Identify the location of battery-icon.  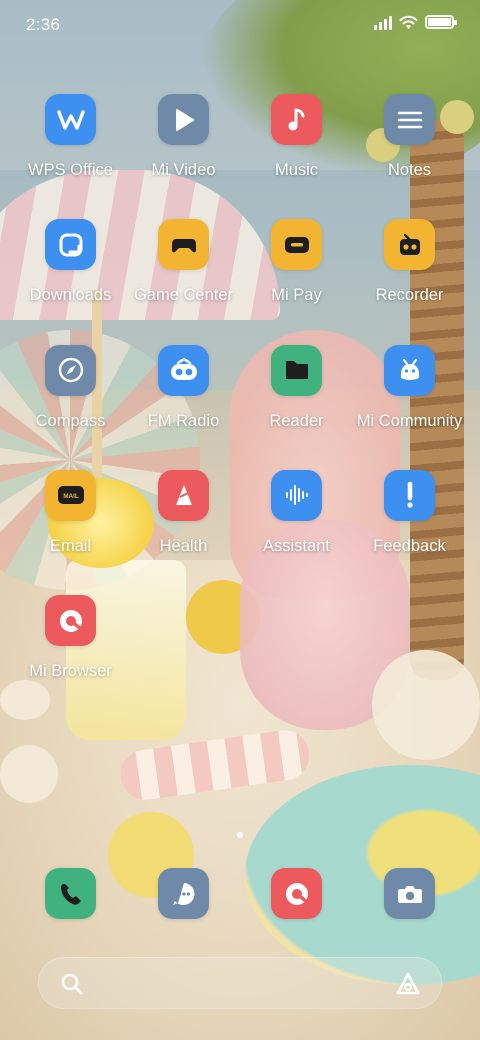
(441, 22).